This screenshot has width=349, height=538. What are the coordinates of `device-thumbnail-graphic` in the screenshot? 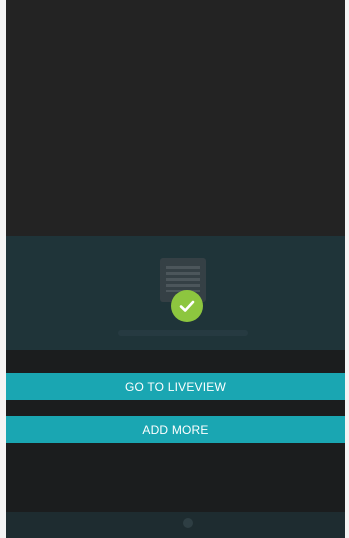 It's located at (183, 279).